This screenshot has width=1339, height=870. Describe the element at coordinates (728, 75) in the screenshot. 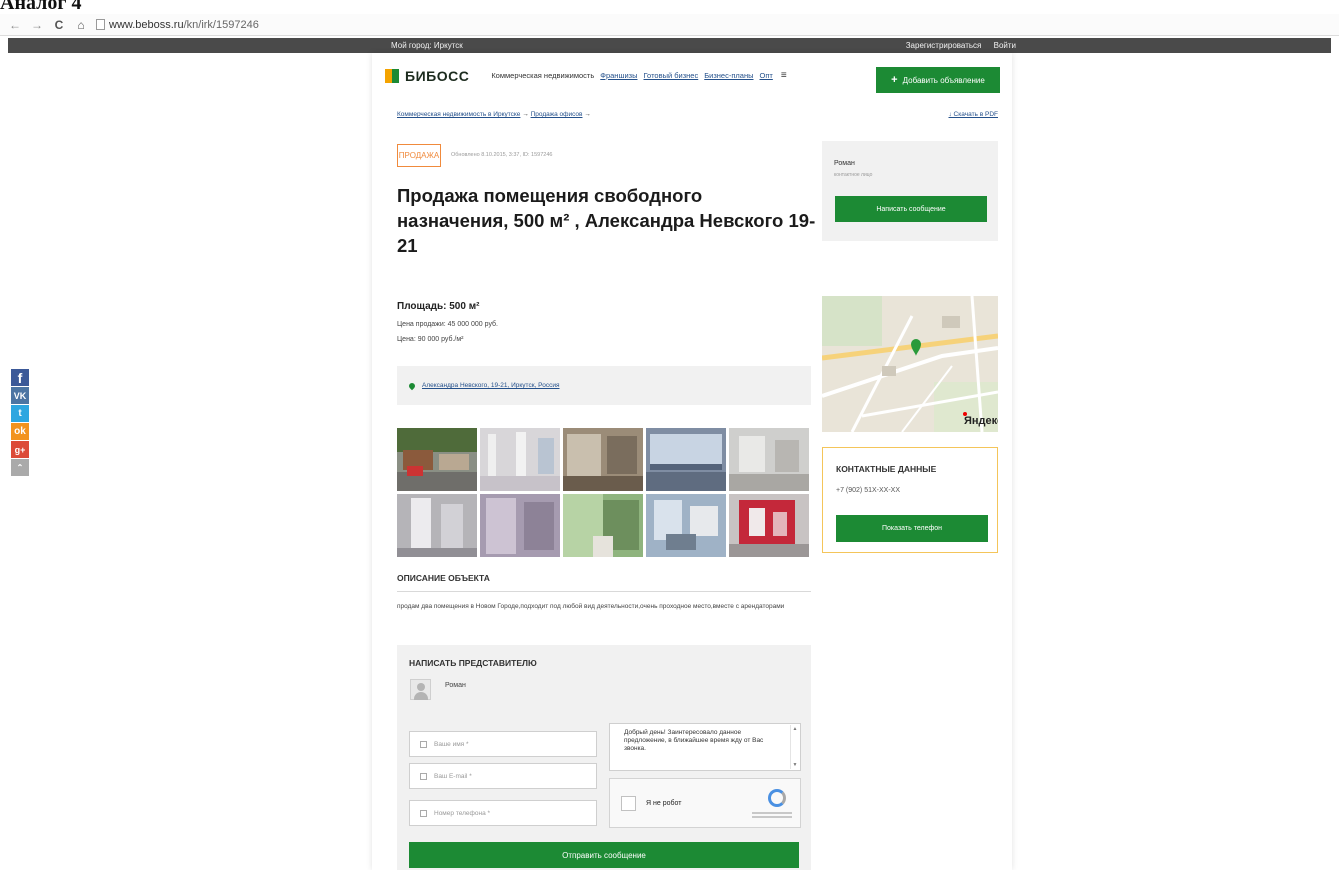

I see `nav-business-plans: Бизнес-планы` at that location.